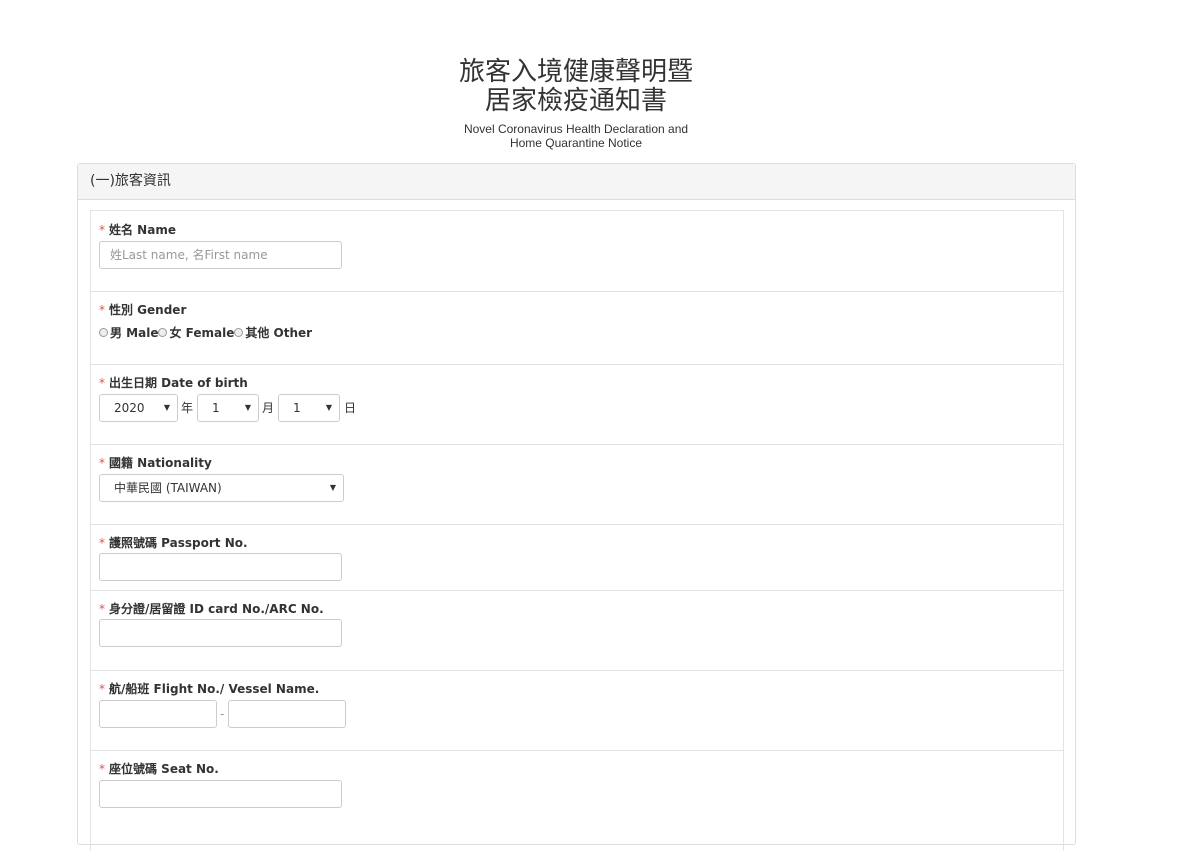 The height and width of the screenshot is (851, 1200). What do you see at coordinates (158, 714) in the screenshot?
I see `flight-code-input` at bounding box center [158, 714].